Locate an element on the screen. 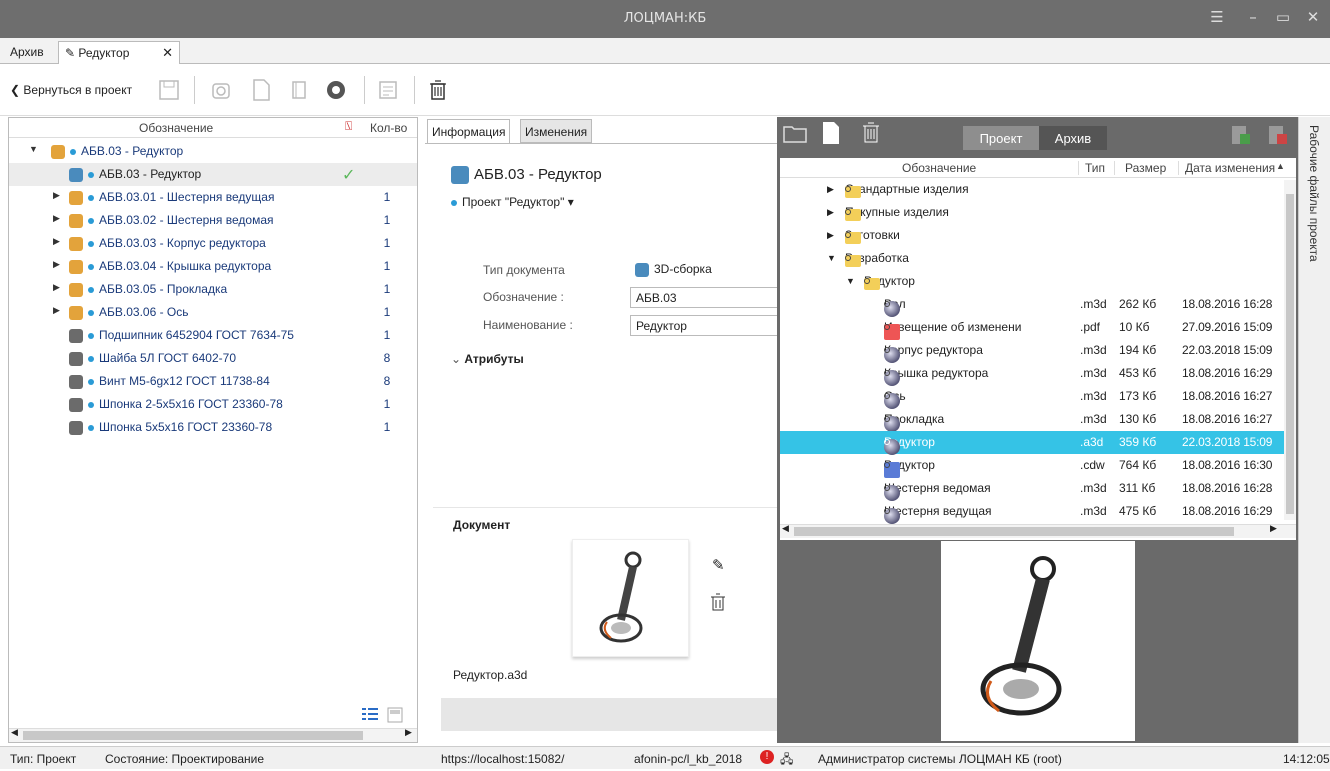 Image resolution: width=1330 pixels, height=771 pixels. project-files-side-tab: Рабочие файлы проекта is located at coordinates (1314, 430).